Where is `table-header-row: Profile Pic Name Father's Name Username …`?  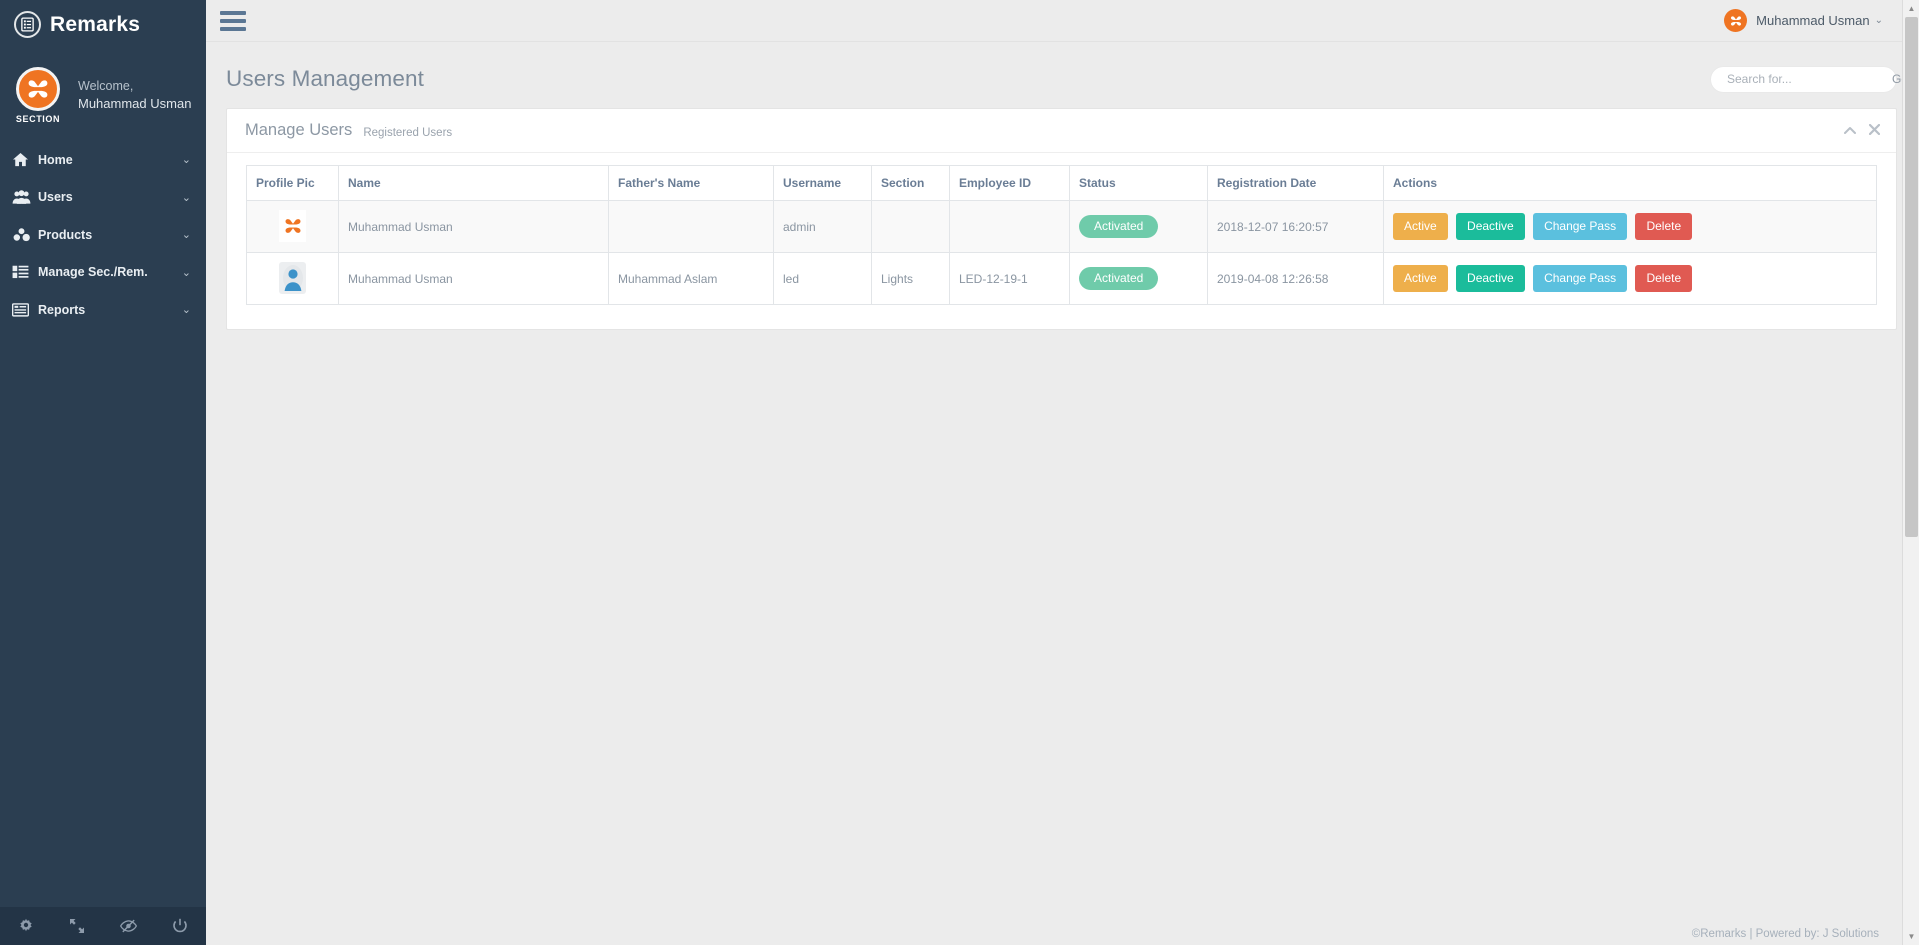 table-header-row: Profile Pic Name Father's Name Username … is located at coordinates (1061, 183).